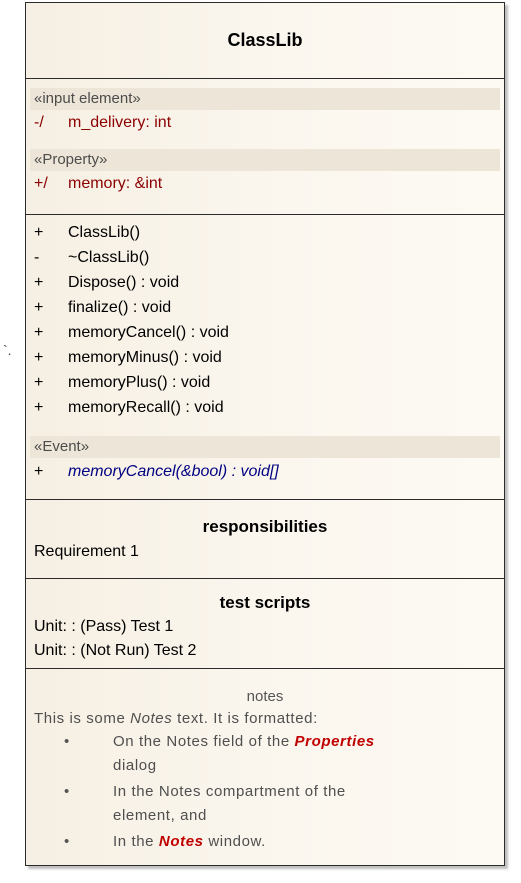 This screenshot has width=521, height=883. I want to click on visibility-marker: -, so click(37, 257).